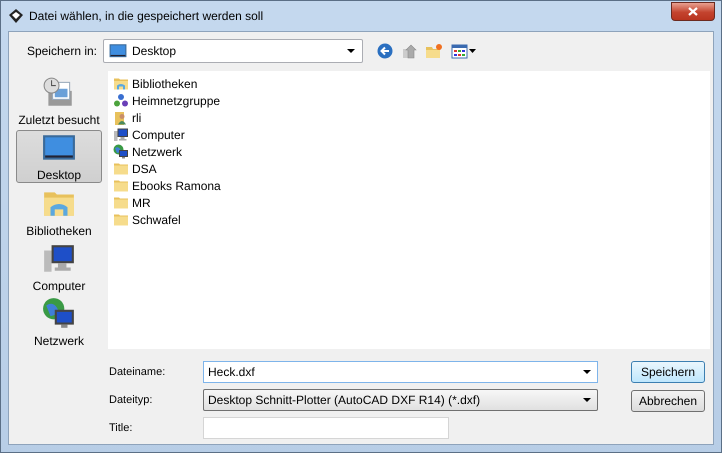  I want to click on app-icon, so click(16, 16).